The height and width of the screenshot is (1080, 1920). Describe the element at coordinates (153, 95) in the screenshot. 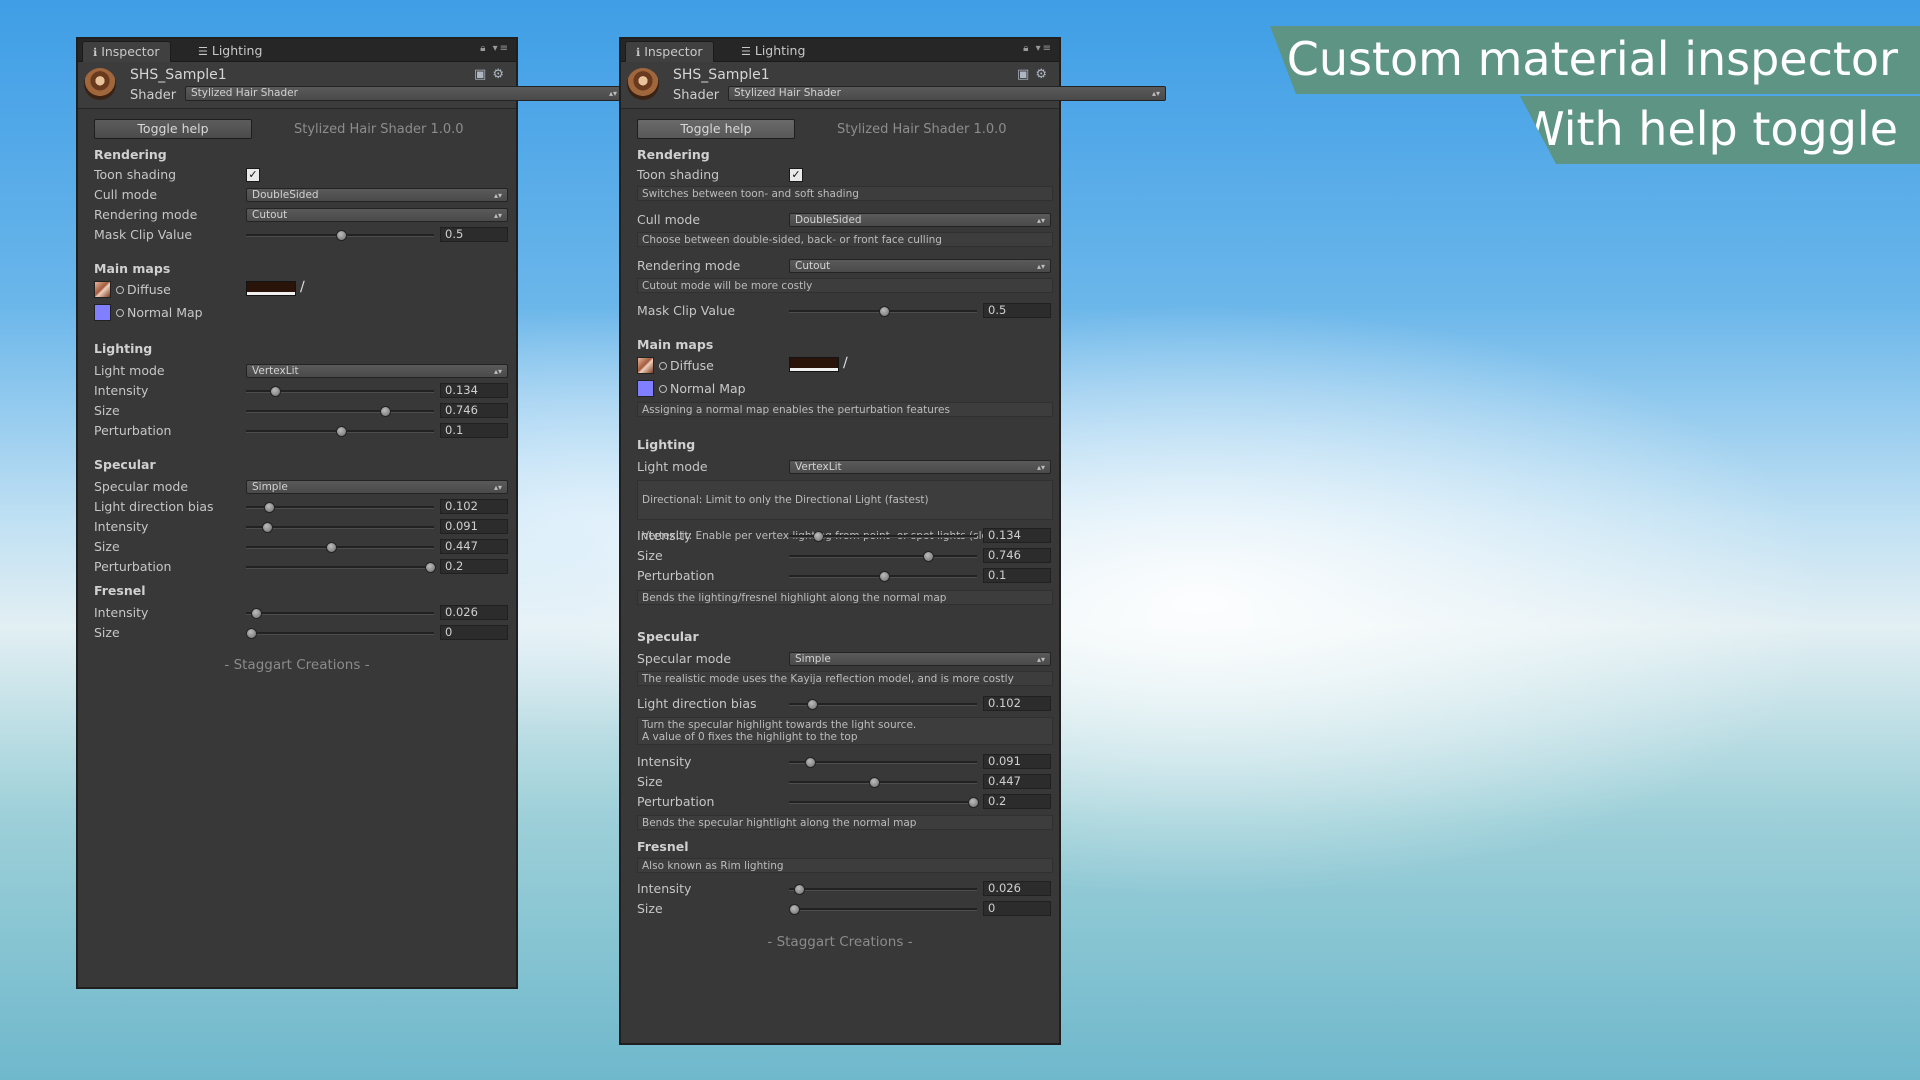

I see `shader-label: Shader` at that location.